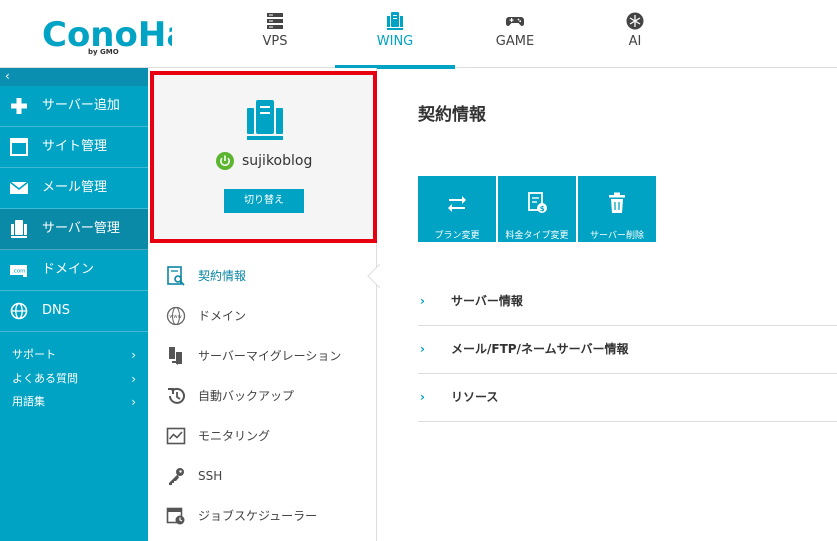  Describe the element at coordinates (457, 236) in the screenshot. I see `action-label: プラン変更` at that location.